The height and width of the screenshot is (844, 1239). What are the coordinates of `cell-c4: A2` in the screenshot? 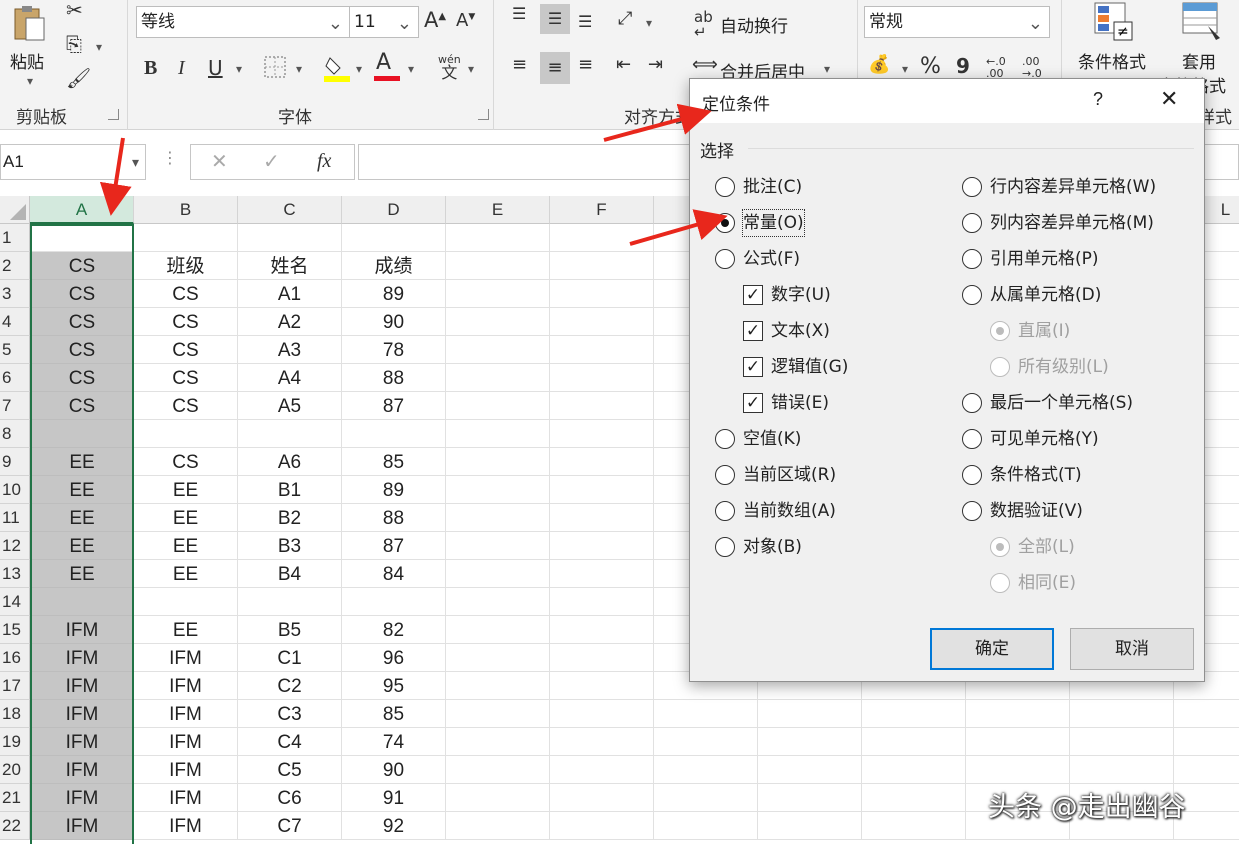 It's located at (290, 322).